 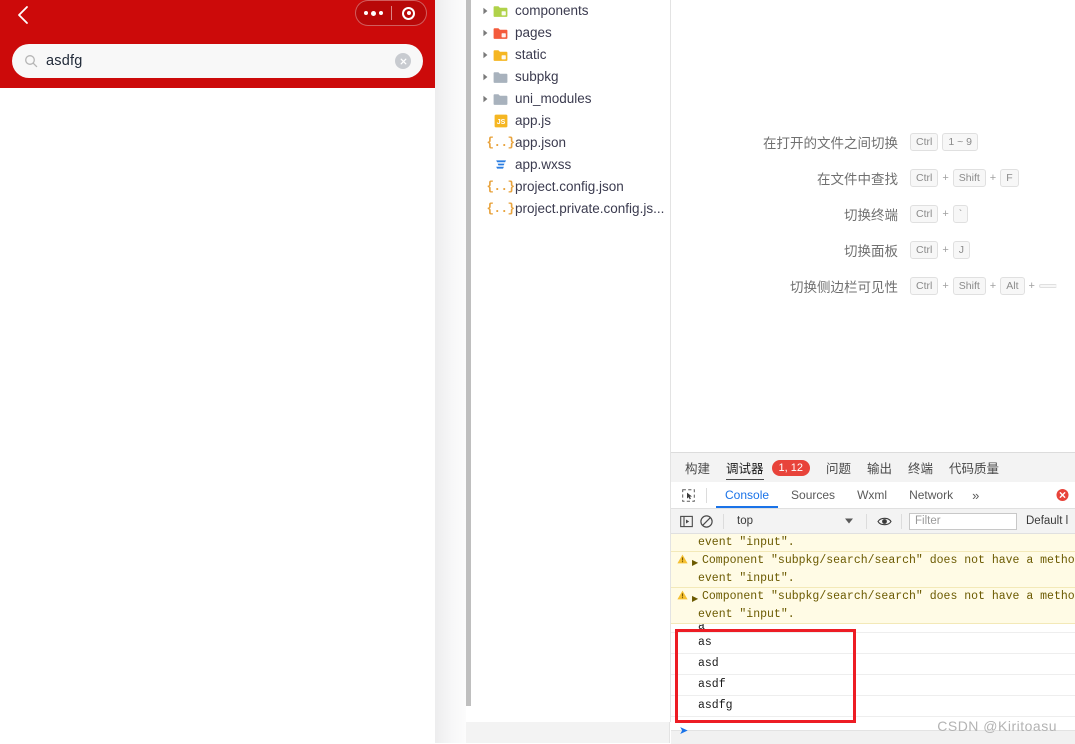 What do you see at coordinates (879, 467) in the screenshot?
I see `devtools-tab: 输出` at bounding box center [879, 467].